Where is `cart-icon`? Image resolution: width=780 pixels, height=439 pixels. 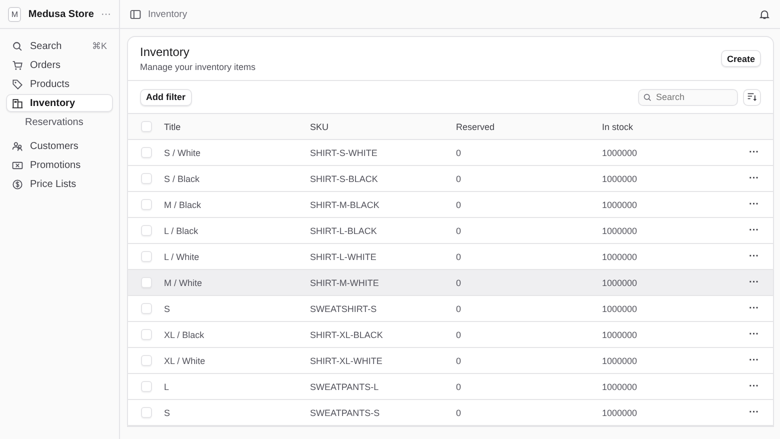 cart-icon is located at coordinates (17, 65).